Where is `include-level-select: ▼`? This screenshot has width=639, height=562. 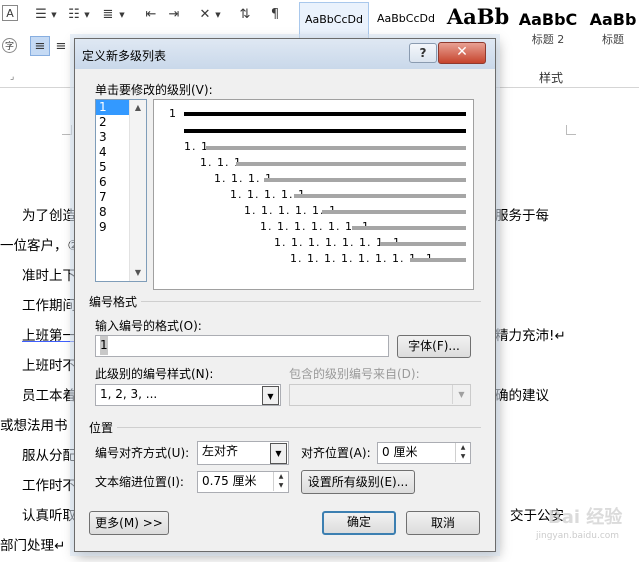 include-level-select: ▼ is located at coordinates (380, 395).